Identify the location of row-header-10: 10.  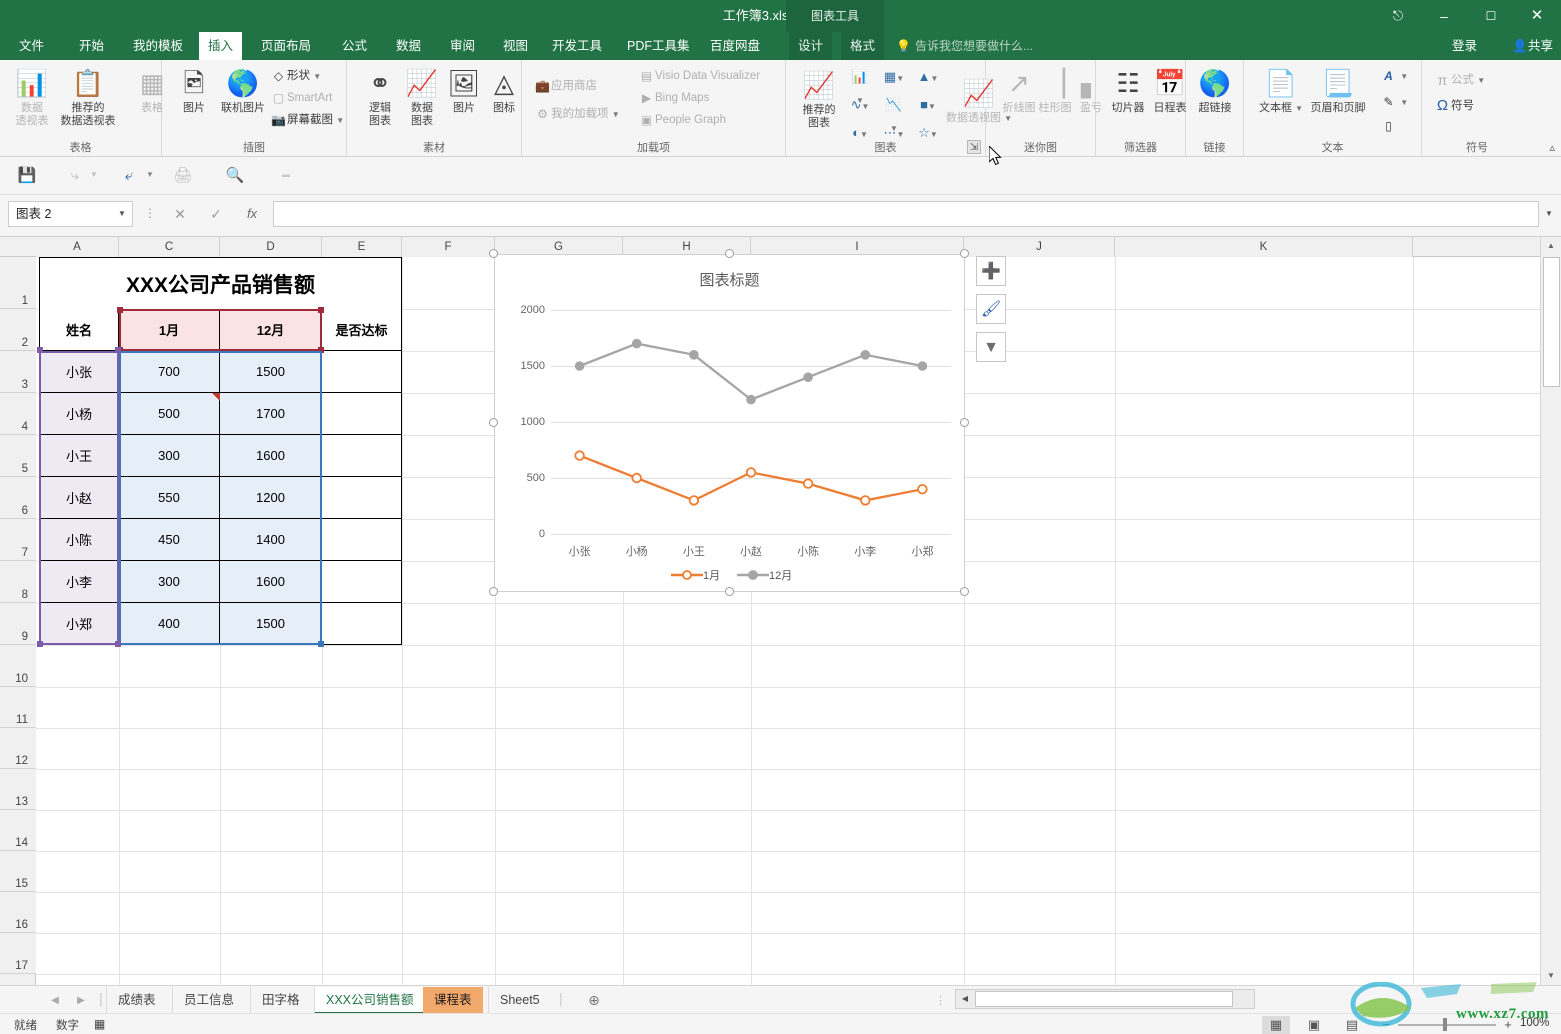
(18, 666).